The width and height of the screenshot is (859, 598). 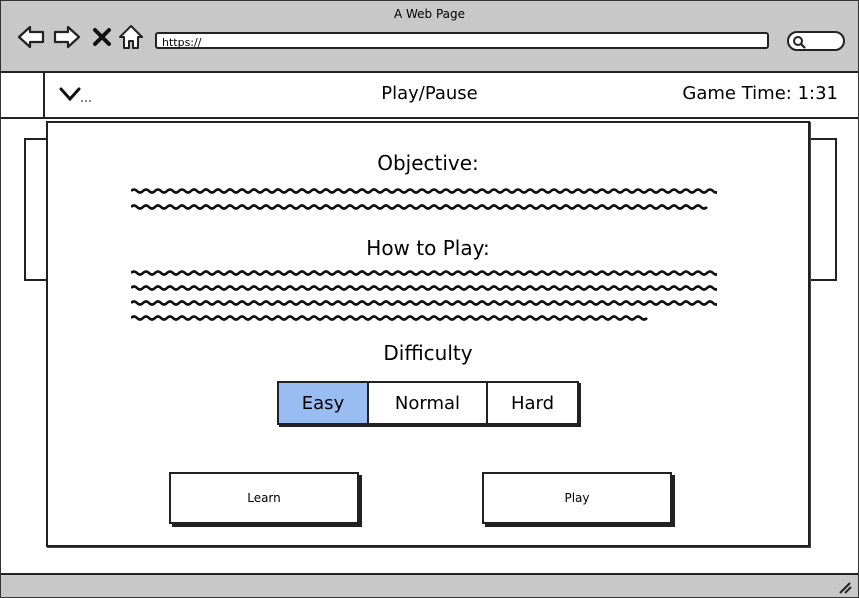 I want to click on learn-button: Learn, so click(x=264, y=498).